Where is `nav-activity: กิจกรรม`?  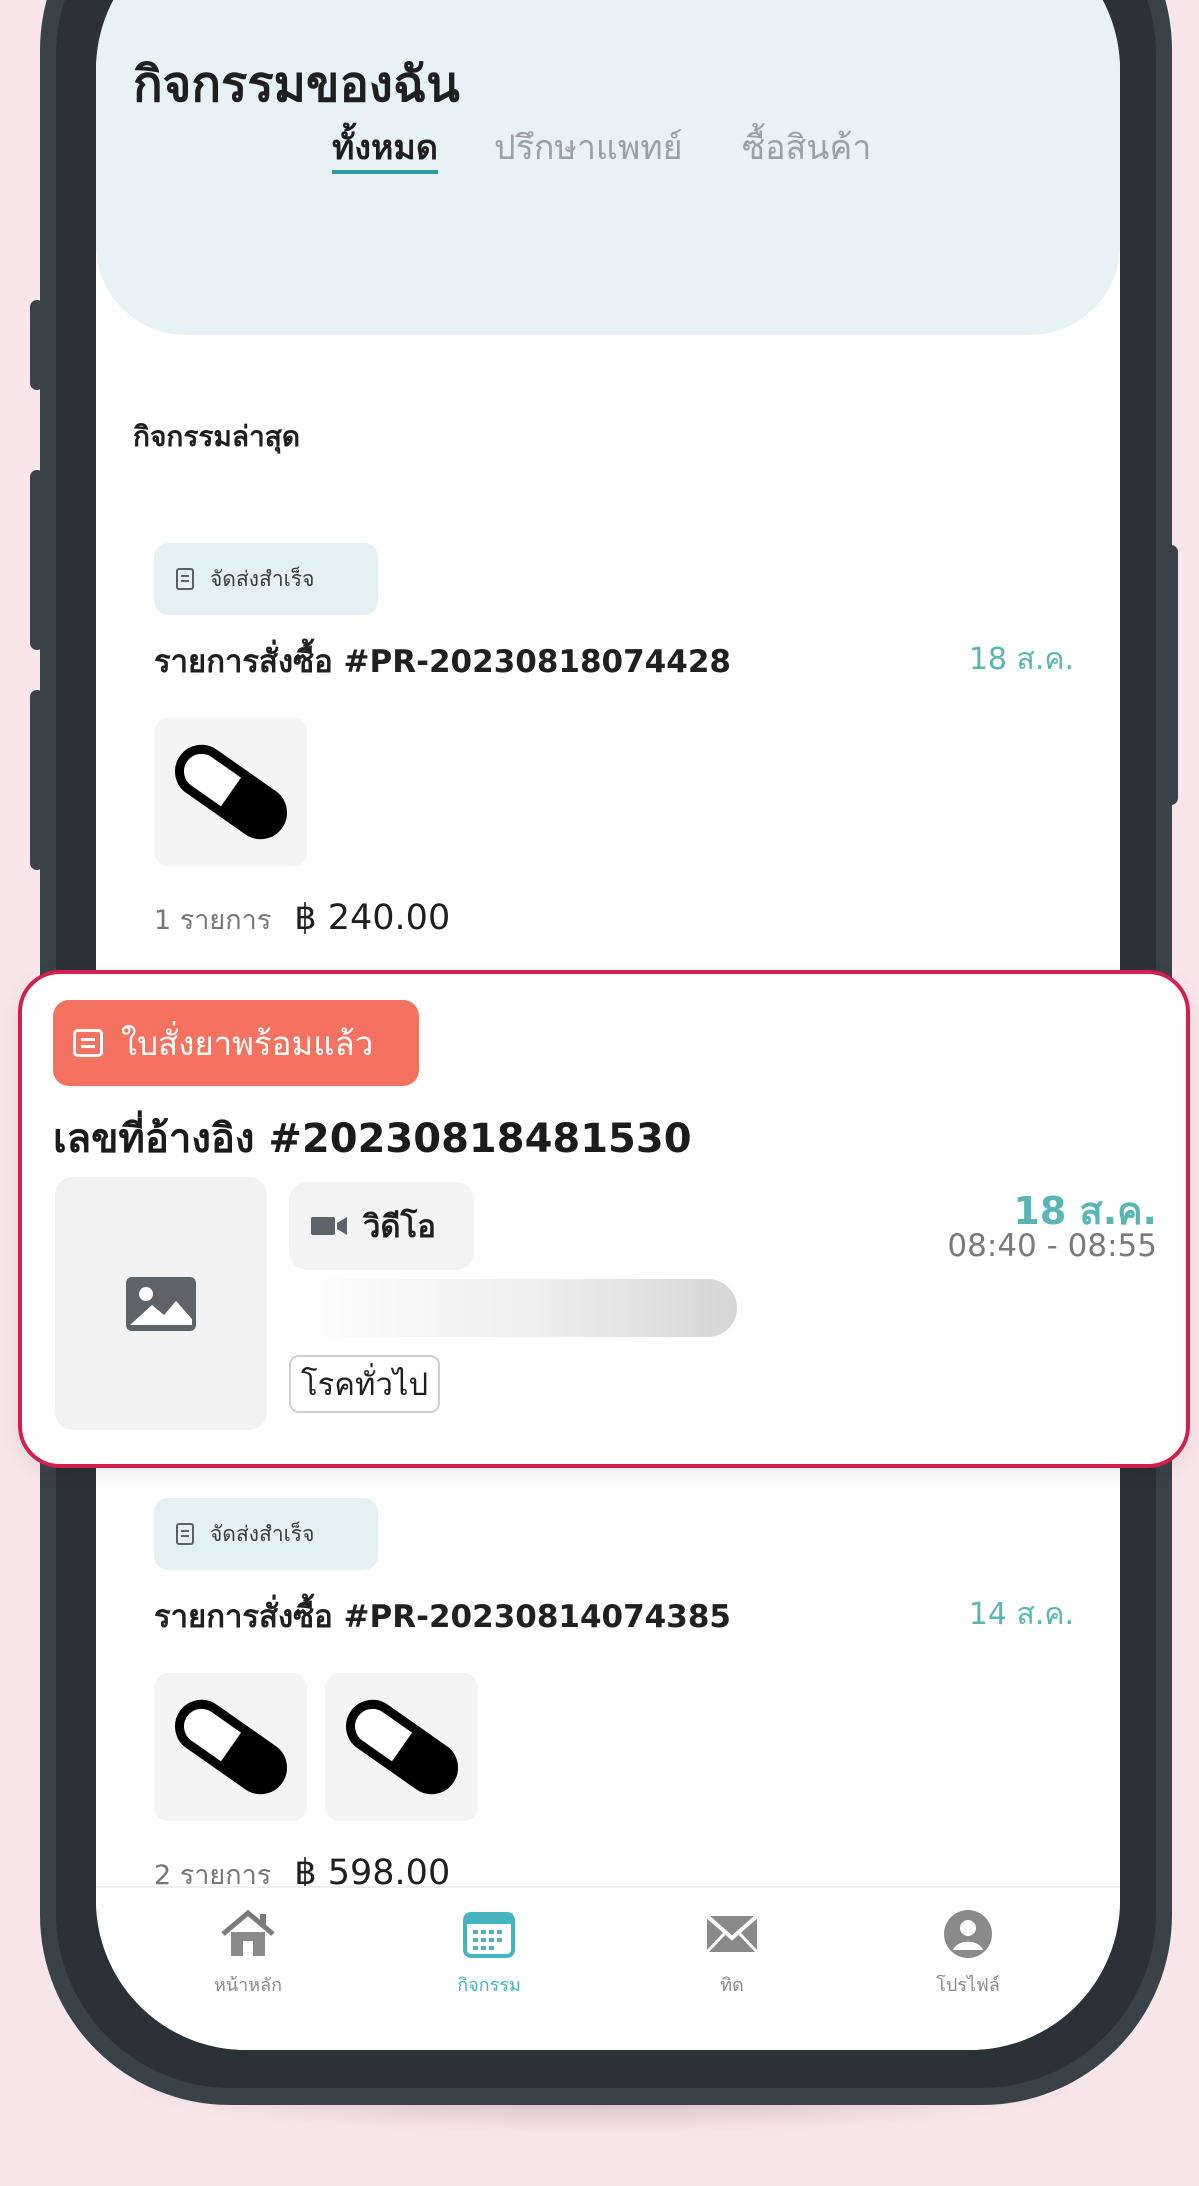
nav-activity: กิจกรรม is located at coordinates (489, 1953).